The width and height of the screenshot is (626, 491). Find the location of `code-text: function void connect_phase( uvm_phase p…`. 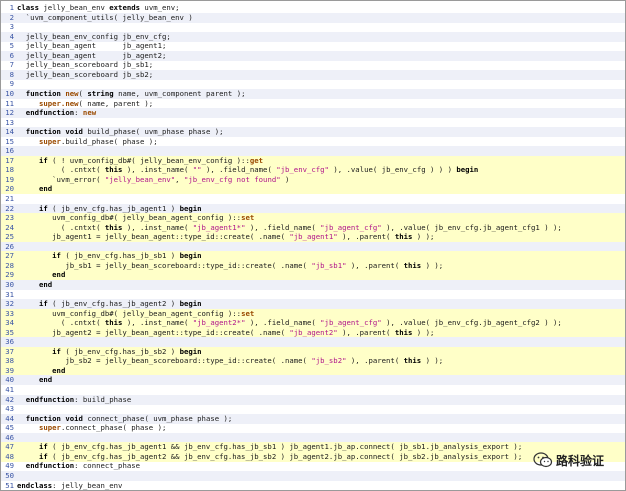

code-text: function void connect_phase( uvm_phase p… is located at coordinates (129, 418).